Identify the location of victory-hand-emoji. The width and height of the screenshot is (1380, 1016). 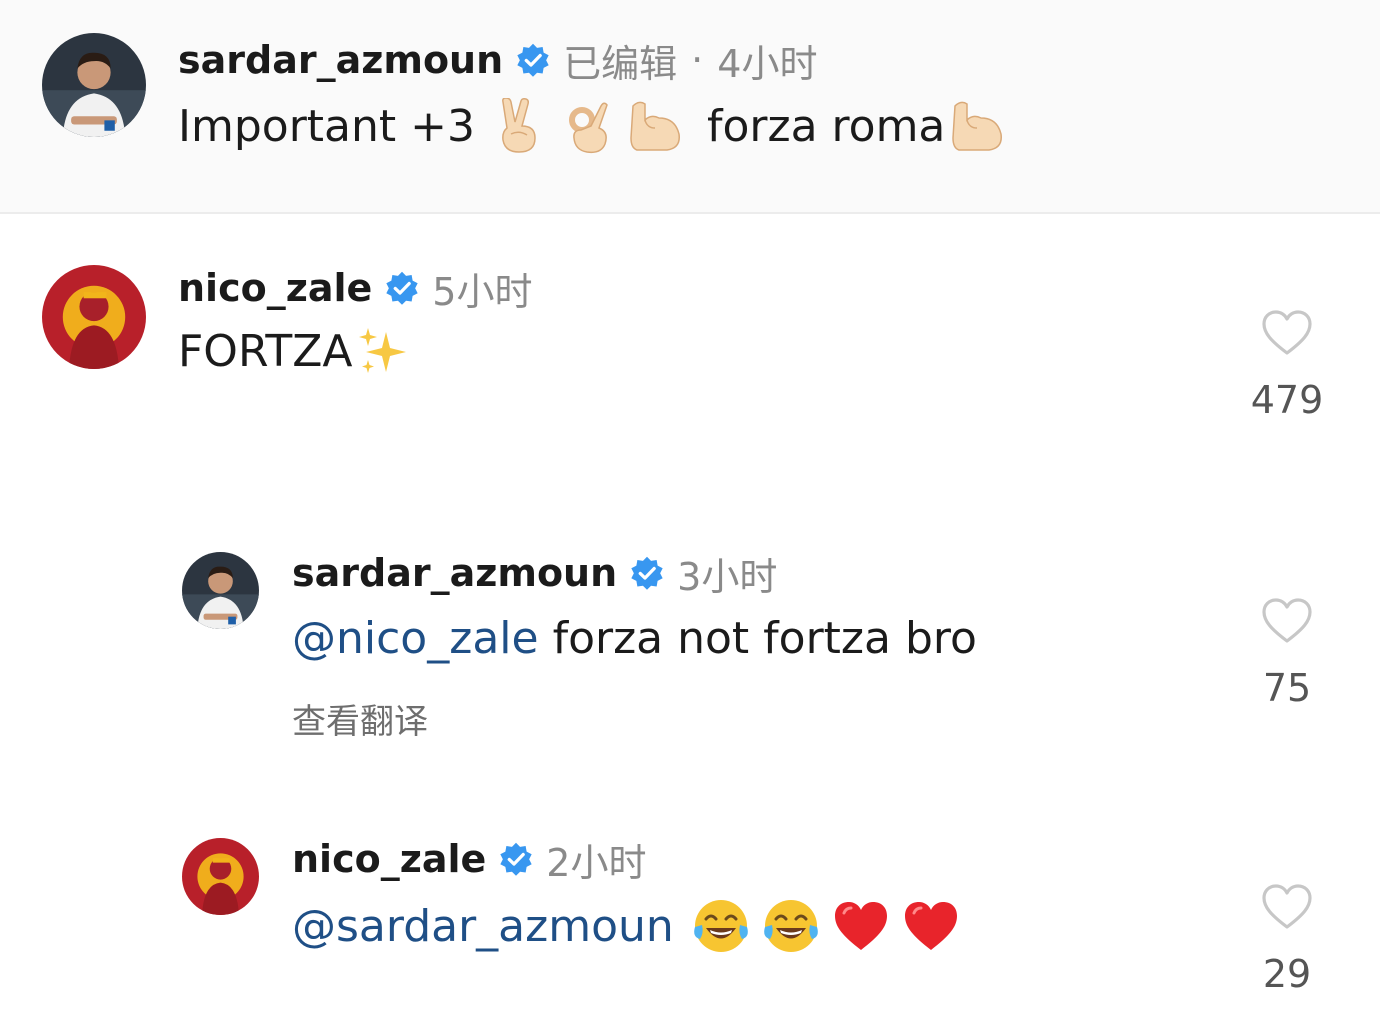
(520, 126).